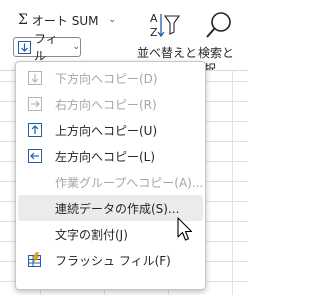  What do you see at coordinates (106, 78) in the screenshot?
I see `menu-item-label: 下方向へコピー(D)` at bounding box center [106, 78].